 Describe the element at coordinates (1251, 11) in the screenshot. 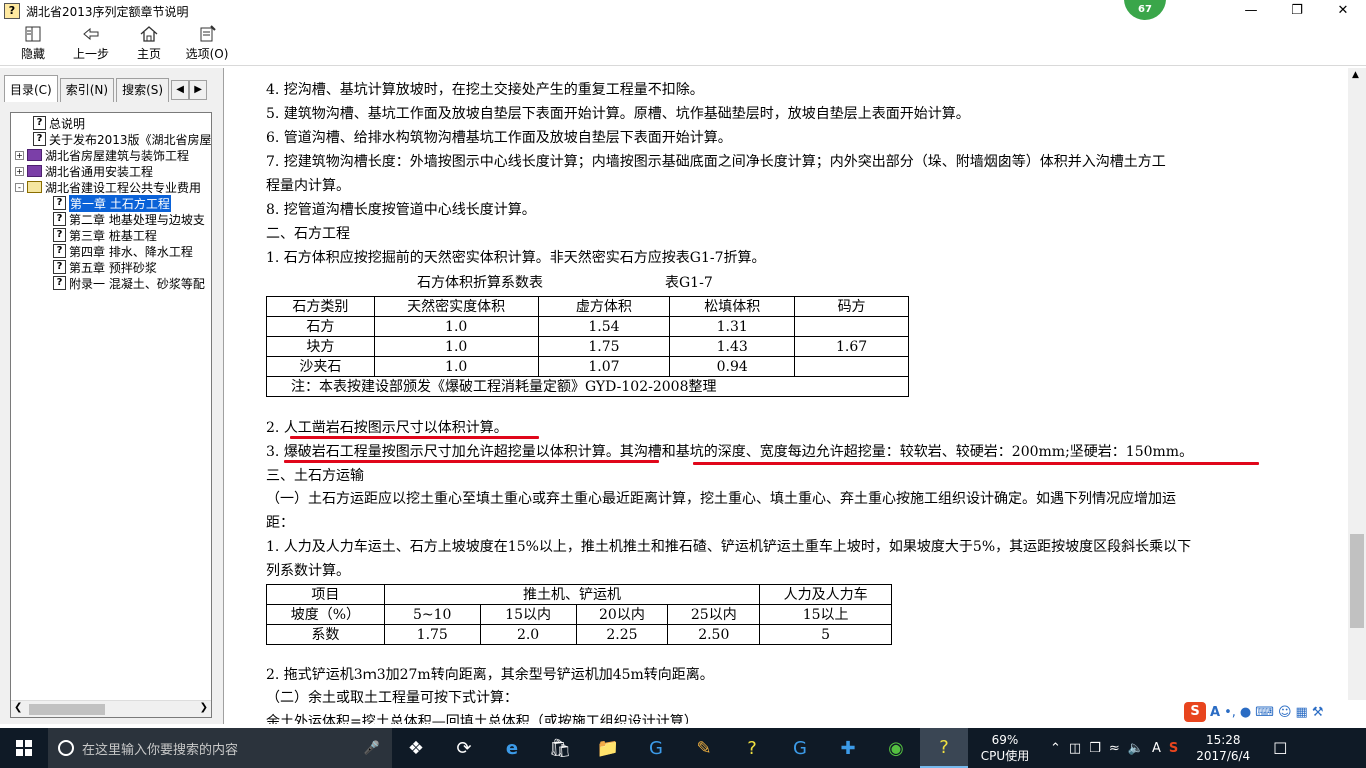

I see `minimize-button: —` at that location.